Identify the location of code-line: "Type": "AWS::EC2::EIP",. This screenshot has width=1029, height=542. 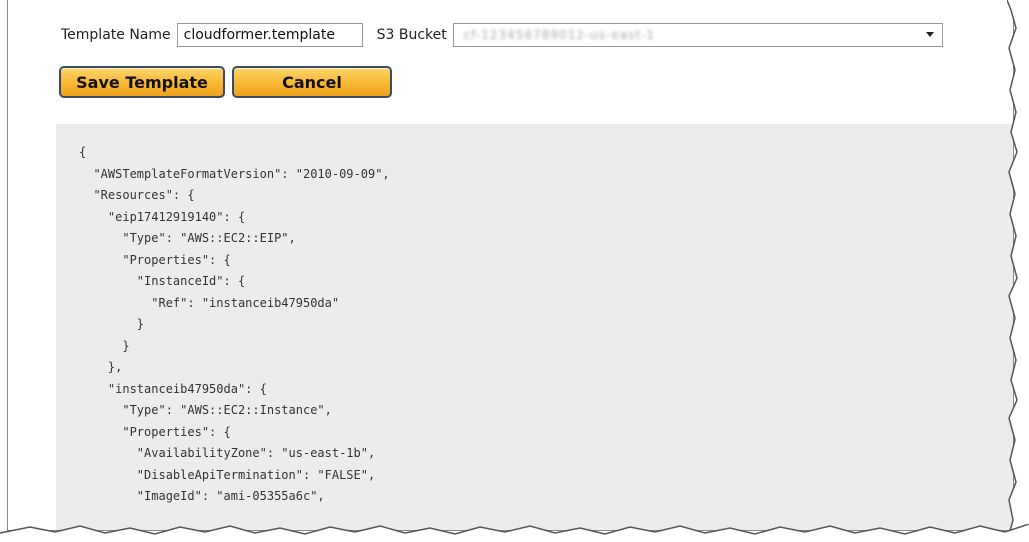
(187, 238).